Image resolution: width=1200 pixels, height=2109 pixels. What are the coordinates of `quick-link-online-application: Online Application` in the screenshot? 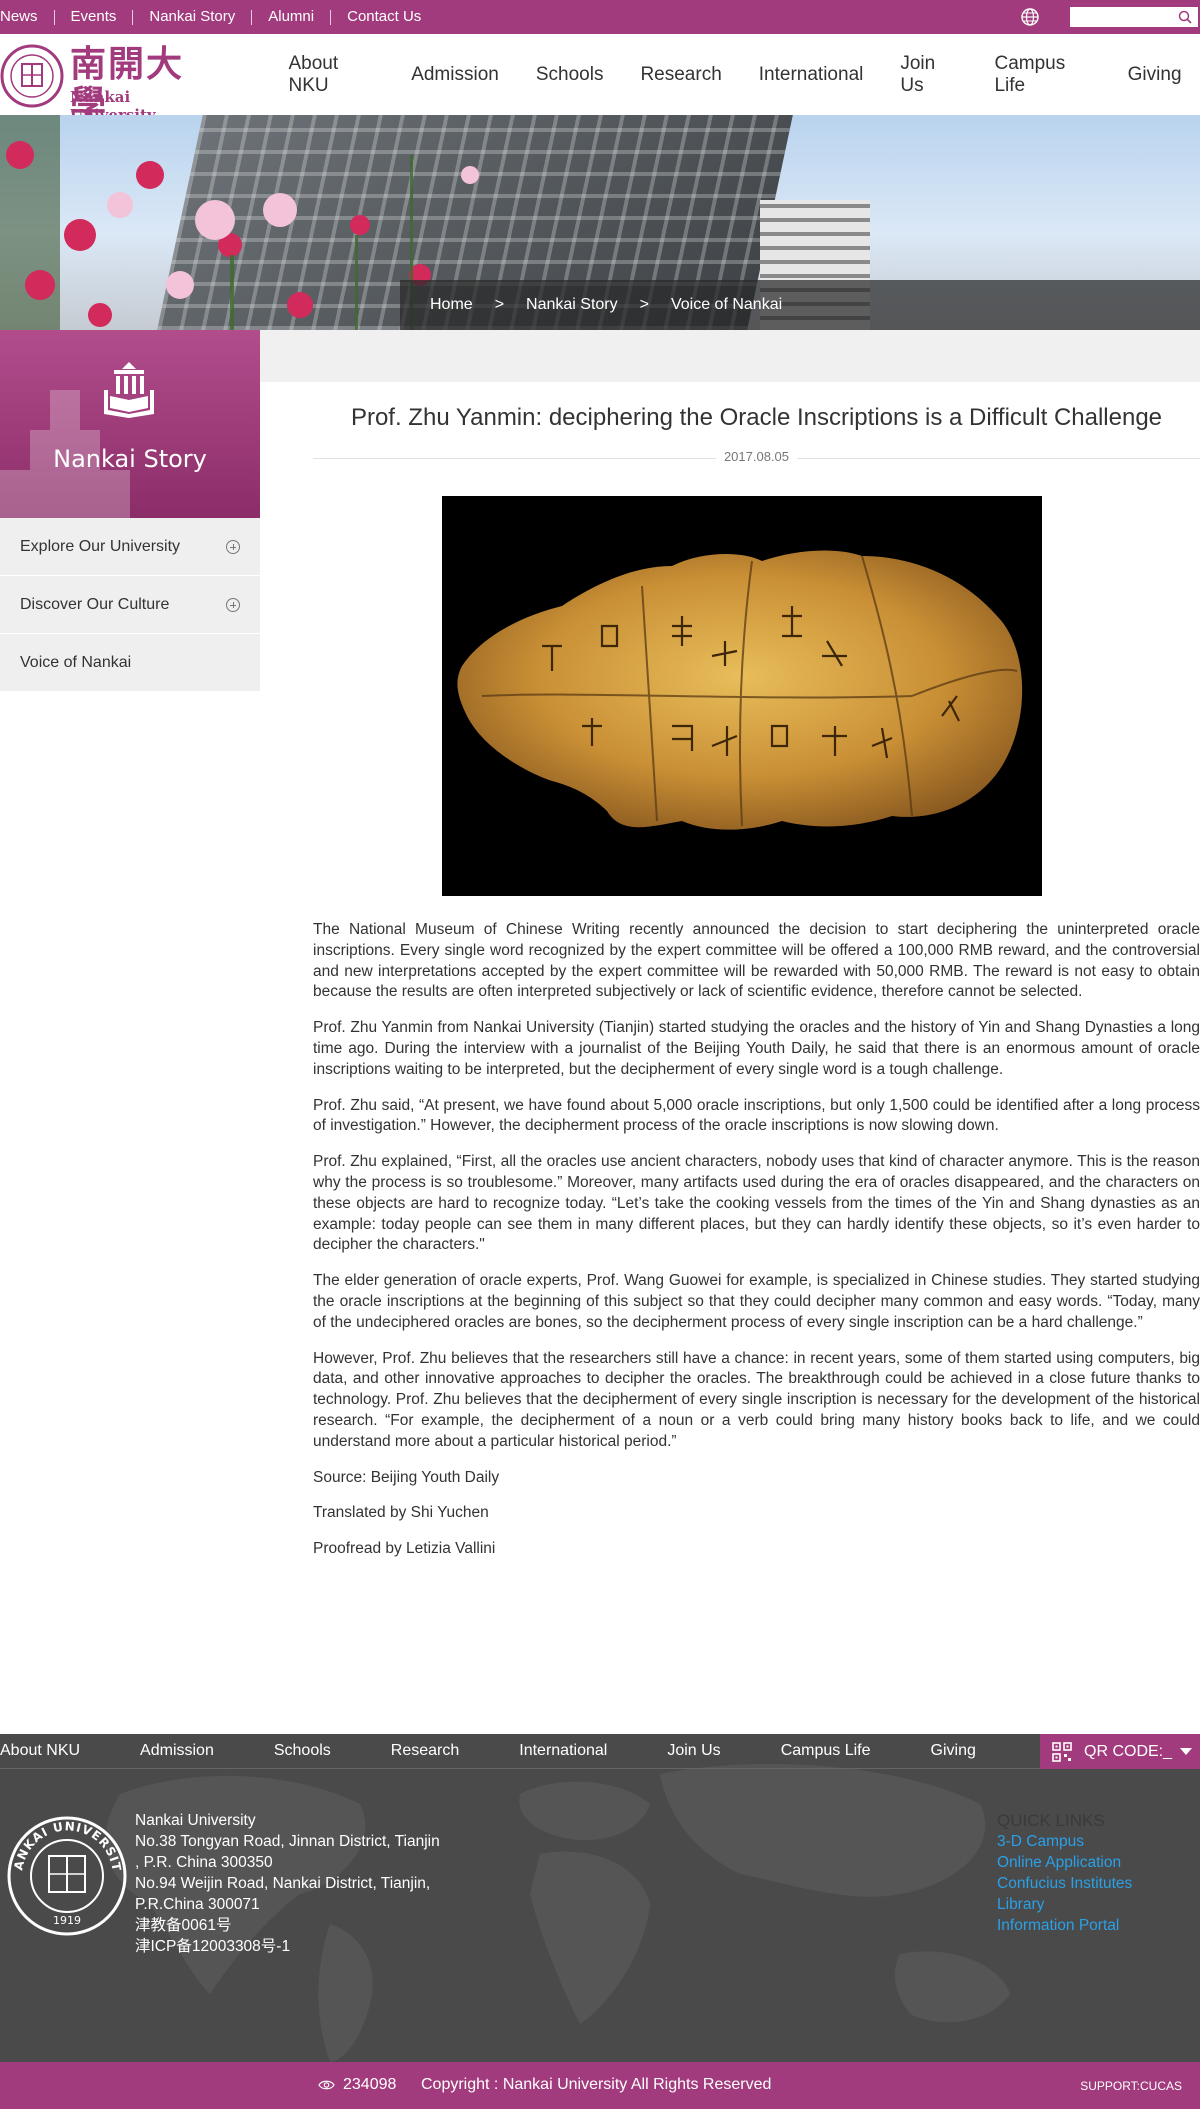 It's located at (1064, 1862).